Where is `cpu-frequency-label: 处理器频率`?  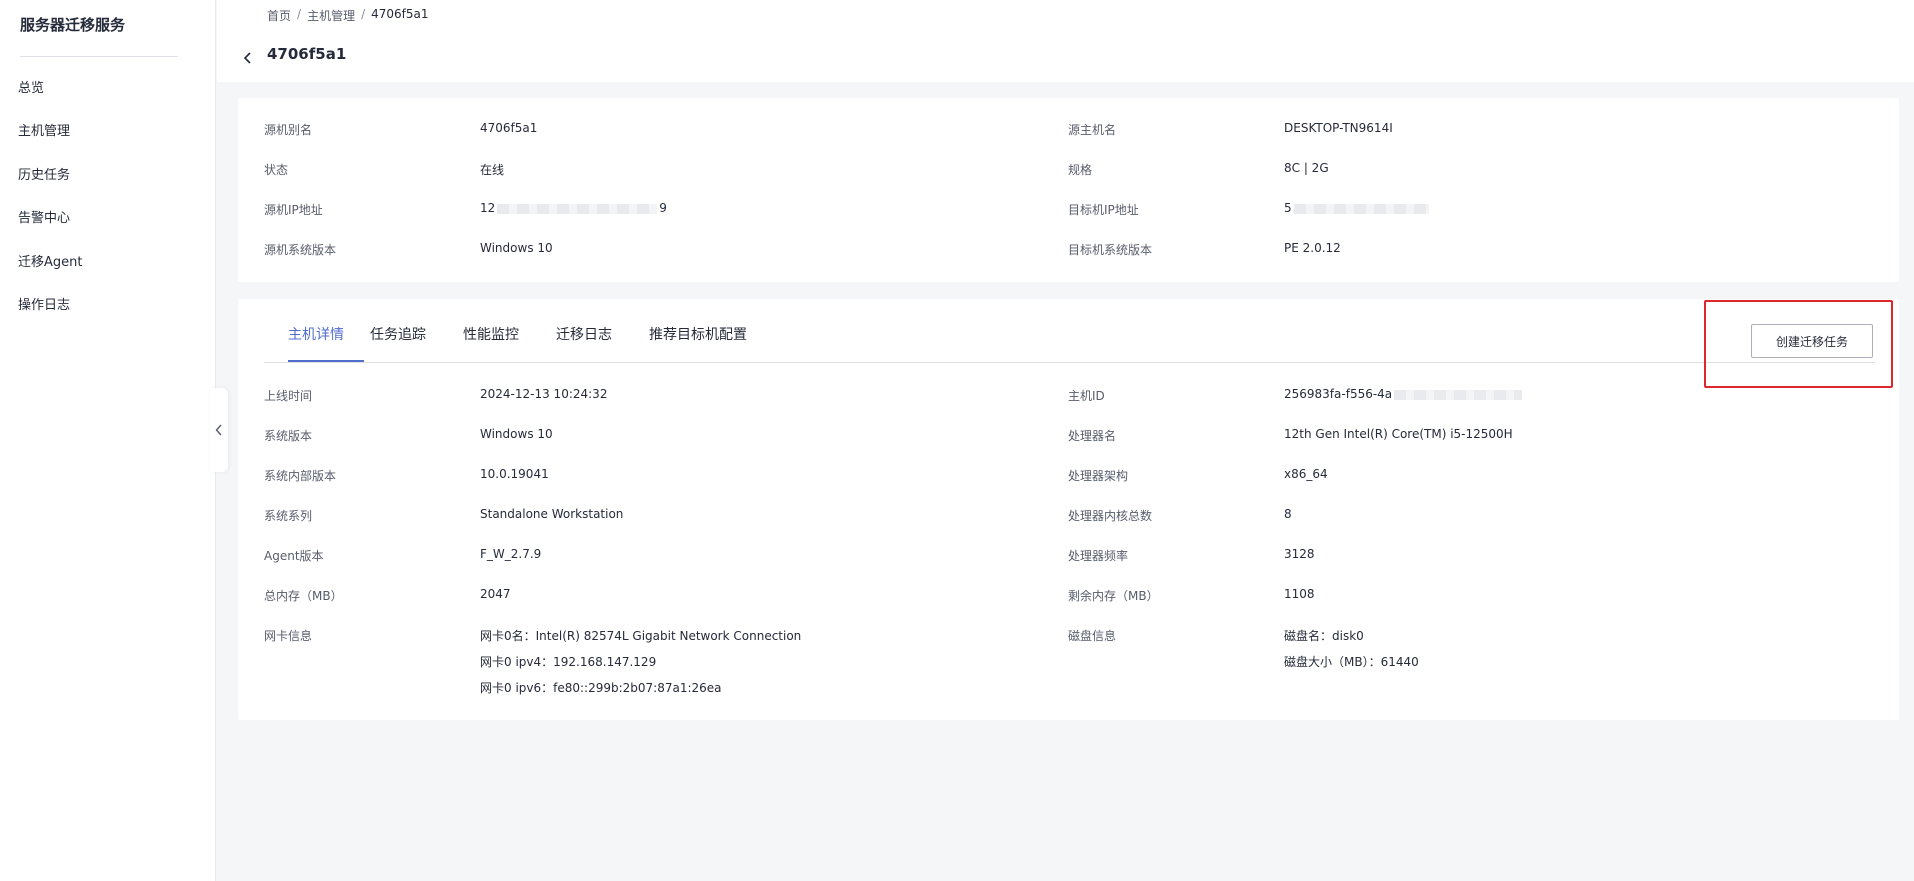
cpu-frequency-label: 处理器频率 is located at coordinates (1098, 556).